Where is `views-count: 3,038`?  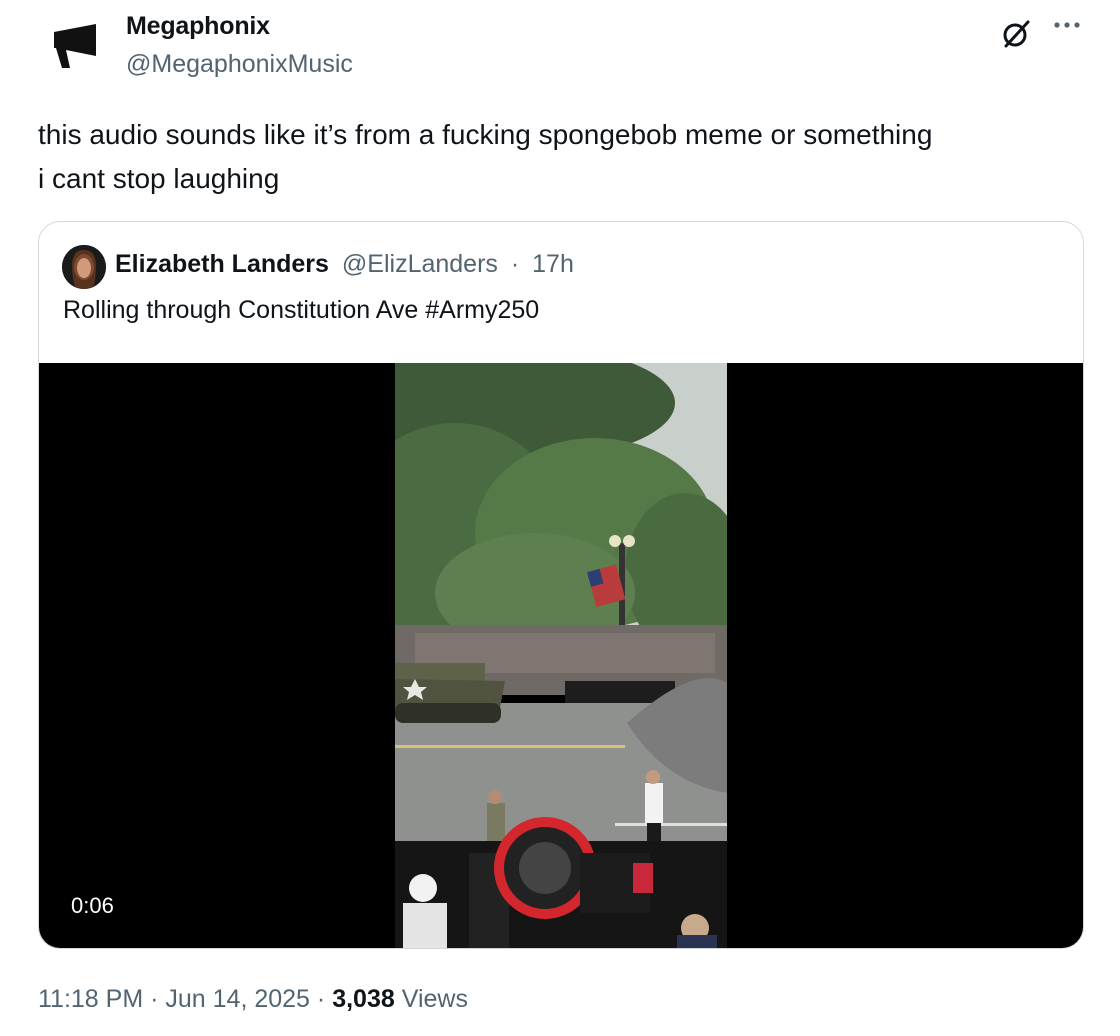
views-count: 3,038 is located at coordinates (363, 999).